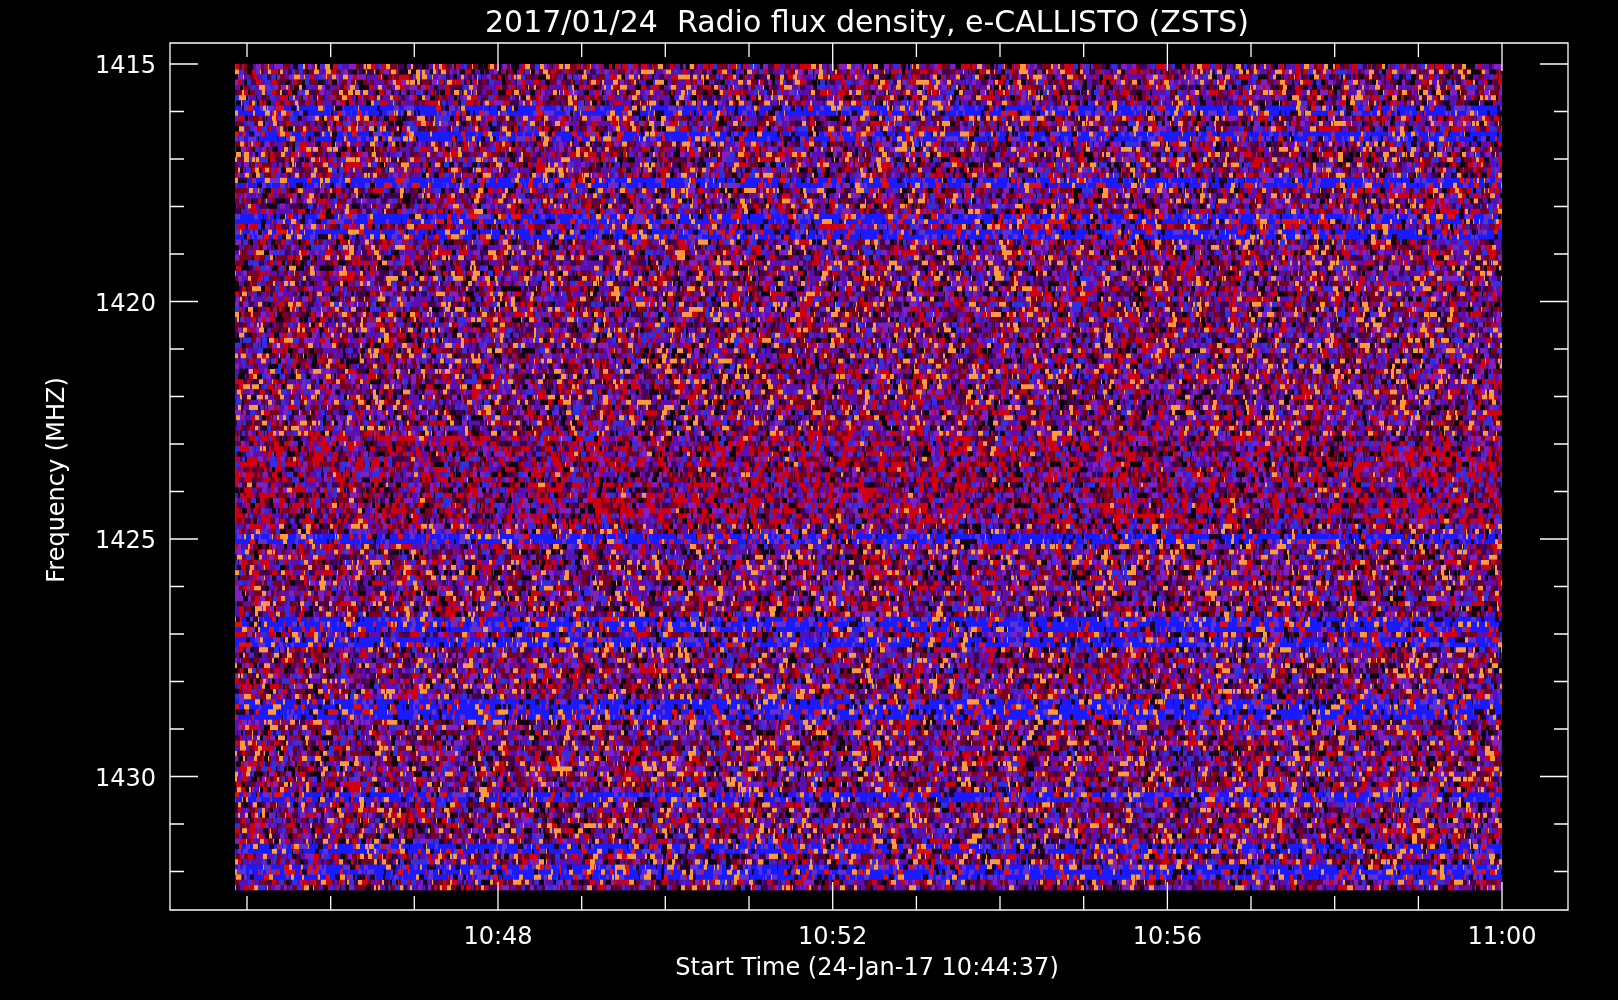 Image resolution: width=1618 pixels, height=1000 pixels. I want to click on tick-label: 10:56, so click(1167, 936).